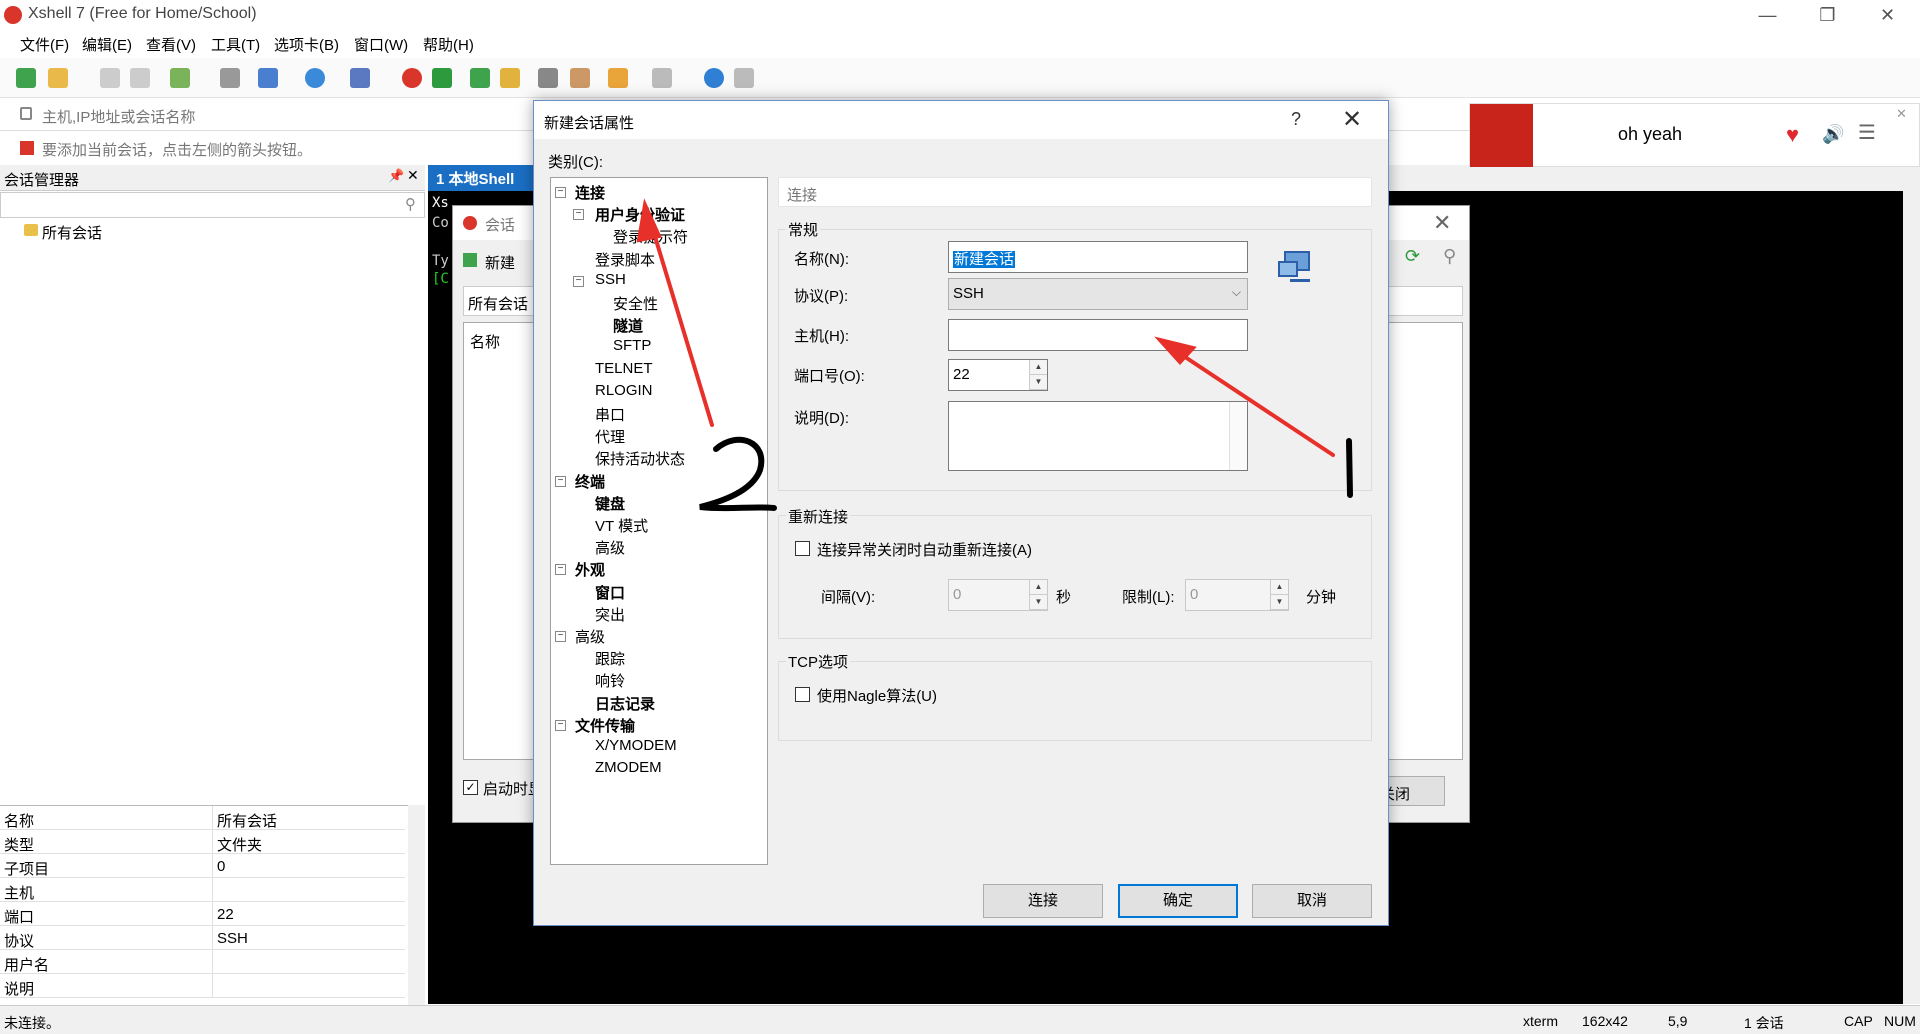 This screenshot has height=1034, width=1920. Describe the element at coordinates (1678, 1021) in the screenshot. I see `cursor-pos: 5,9` at that location.